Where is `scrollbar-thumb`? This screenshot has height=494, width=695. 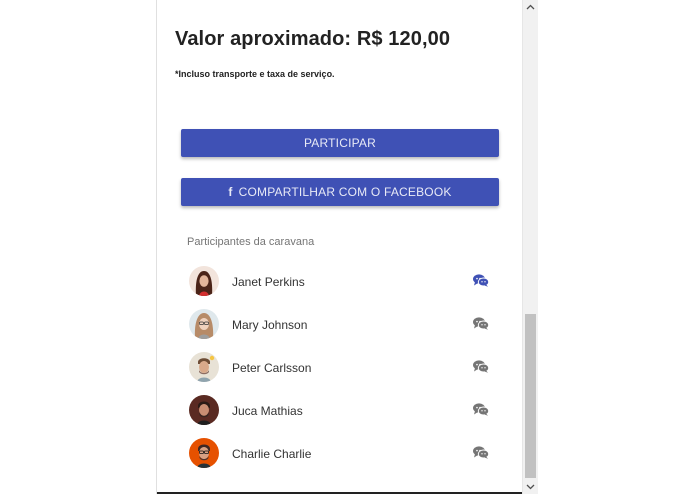 scrollbar-thumb is located at coordinates (530, 396).